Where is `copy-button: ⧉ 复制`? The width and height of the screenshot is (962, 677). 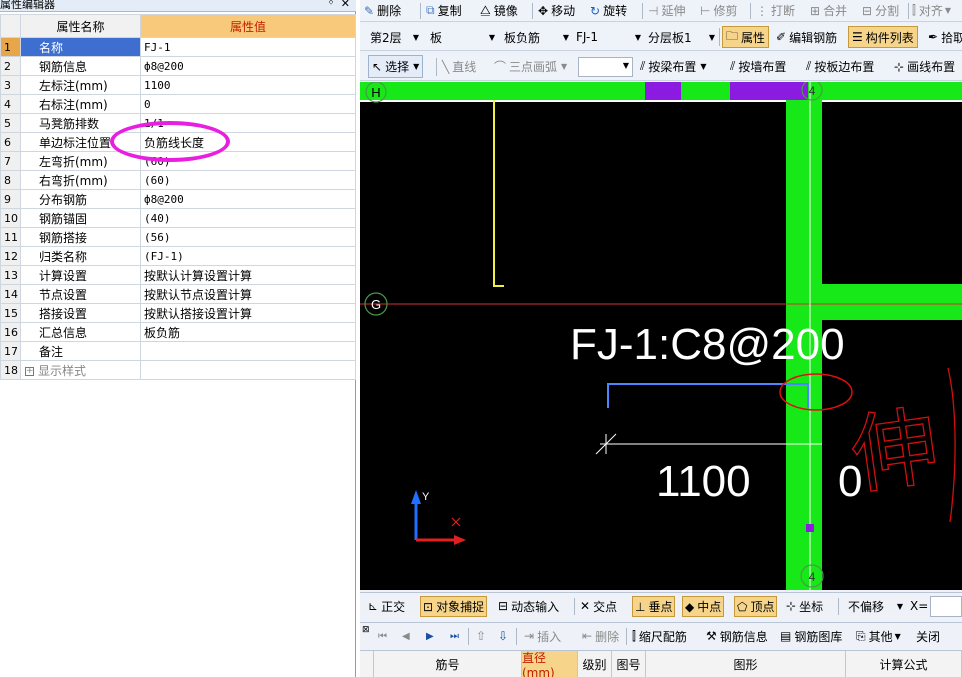 copy-button: ⧉ 复制 is located at coordinates (444, 10).